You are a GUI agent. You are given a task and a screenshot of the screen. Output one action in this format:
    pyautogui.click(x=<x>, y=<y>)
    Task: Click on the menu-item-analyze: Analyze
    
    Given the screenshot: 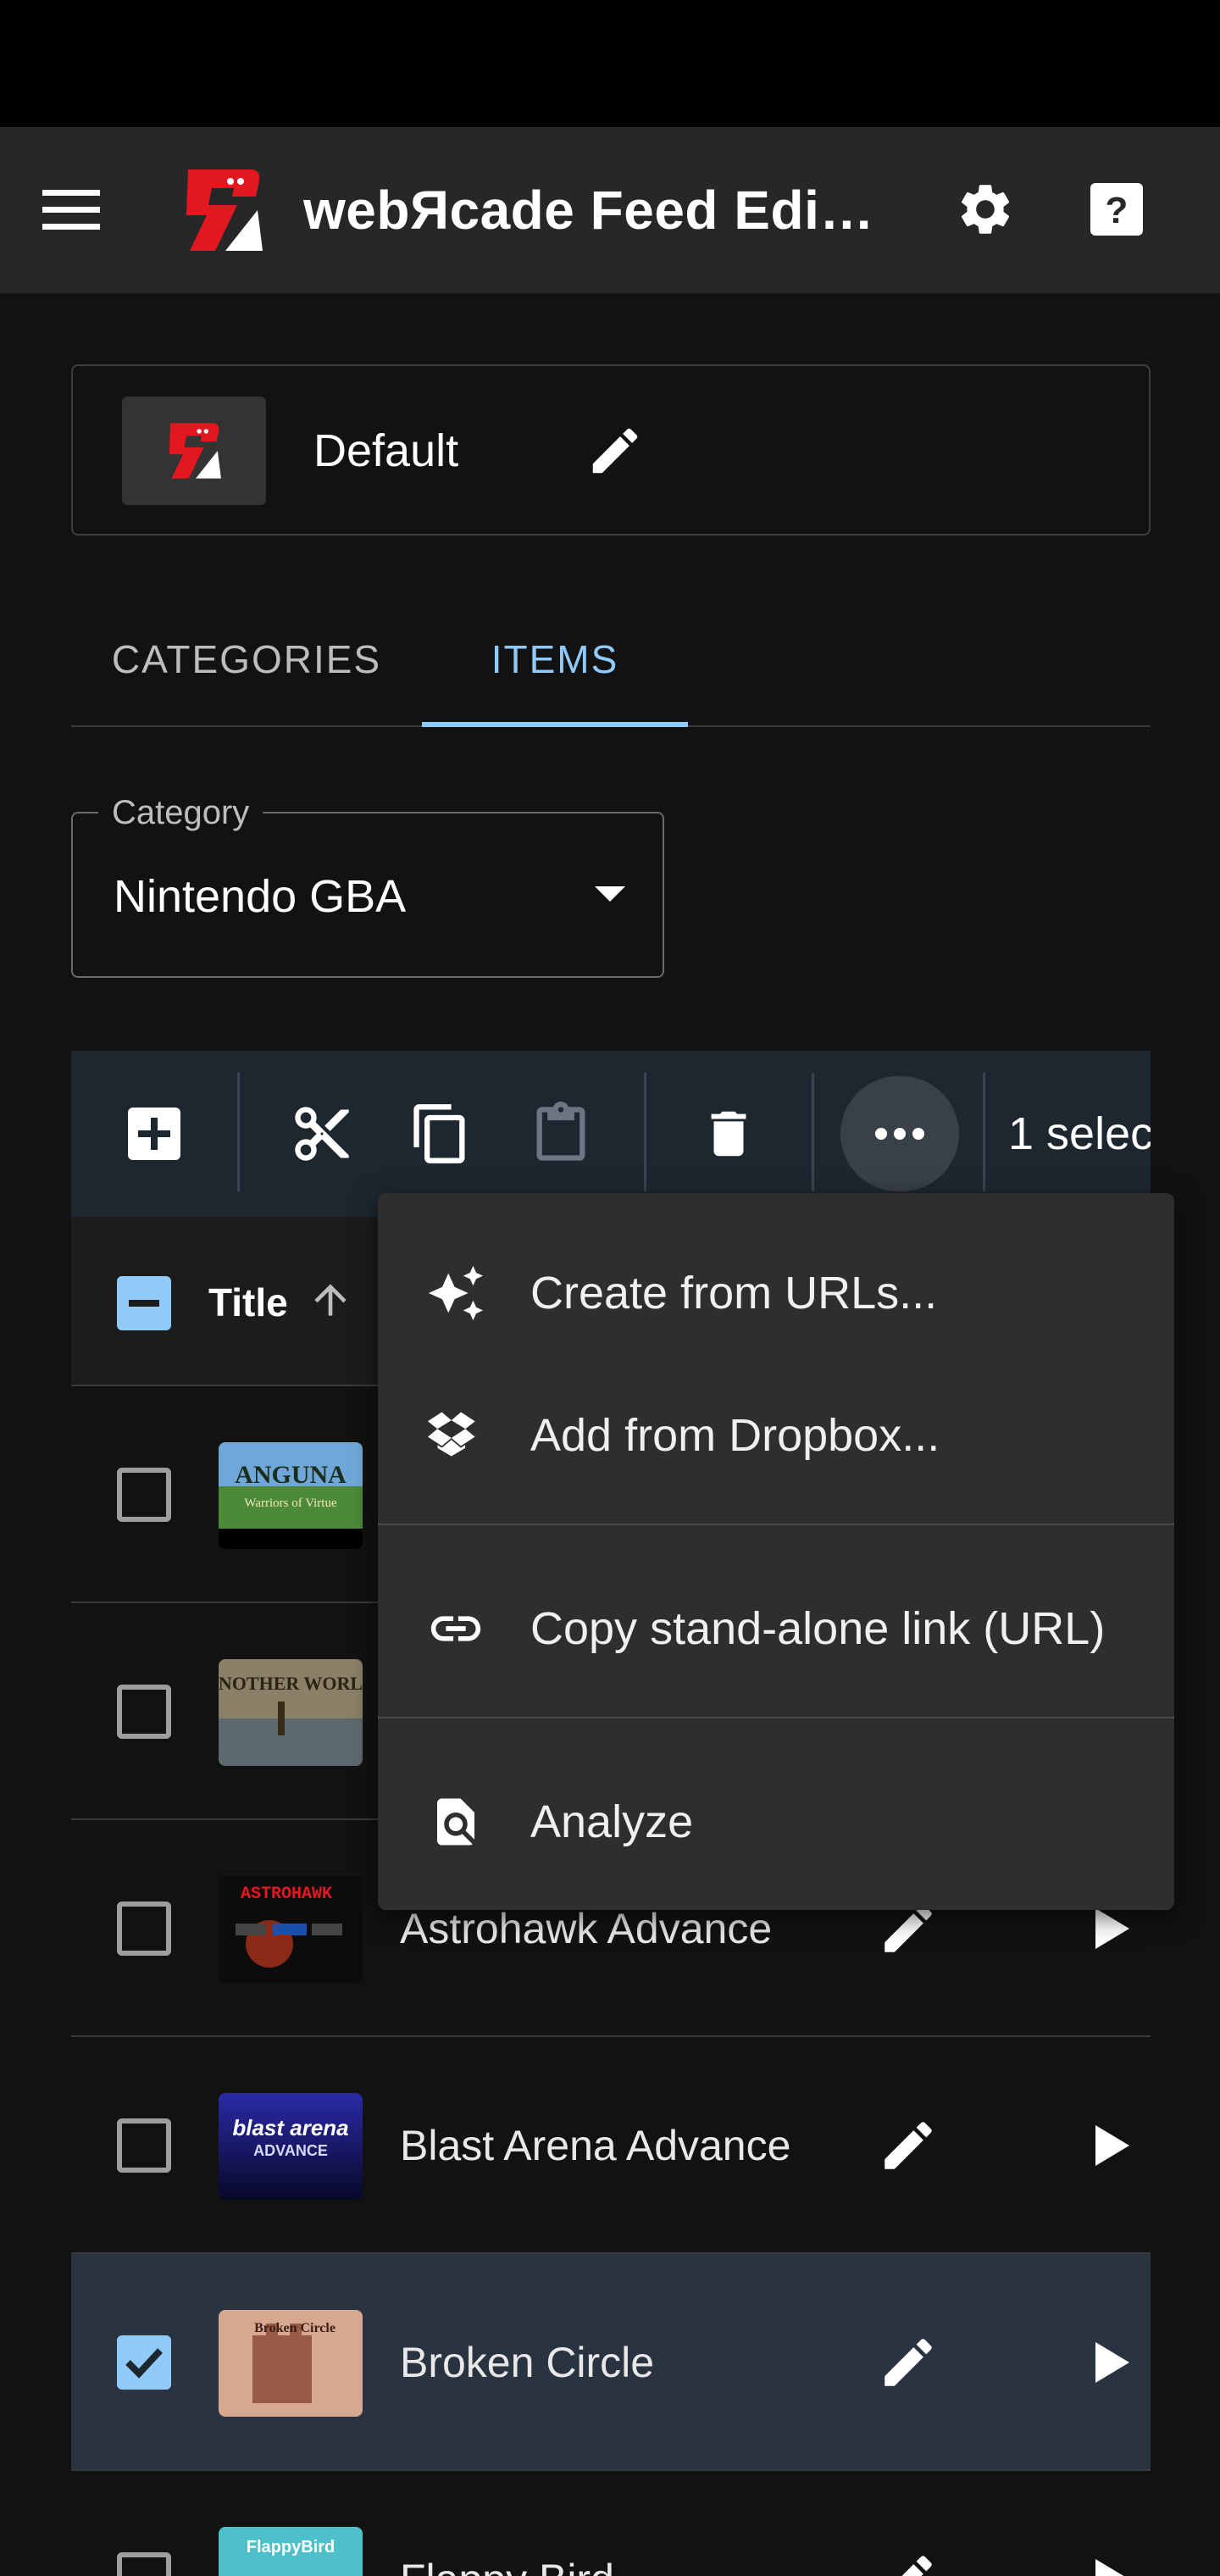 What is the action you would take?
    pyautogui.click(x=776, y=1822)
    